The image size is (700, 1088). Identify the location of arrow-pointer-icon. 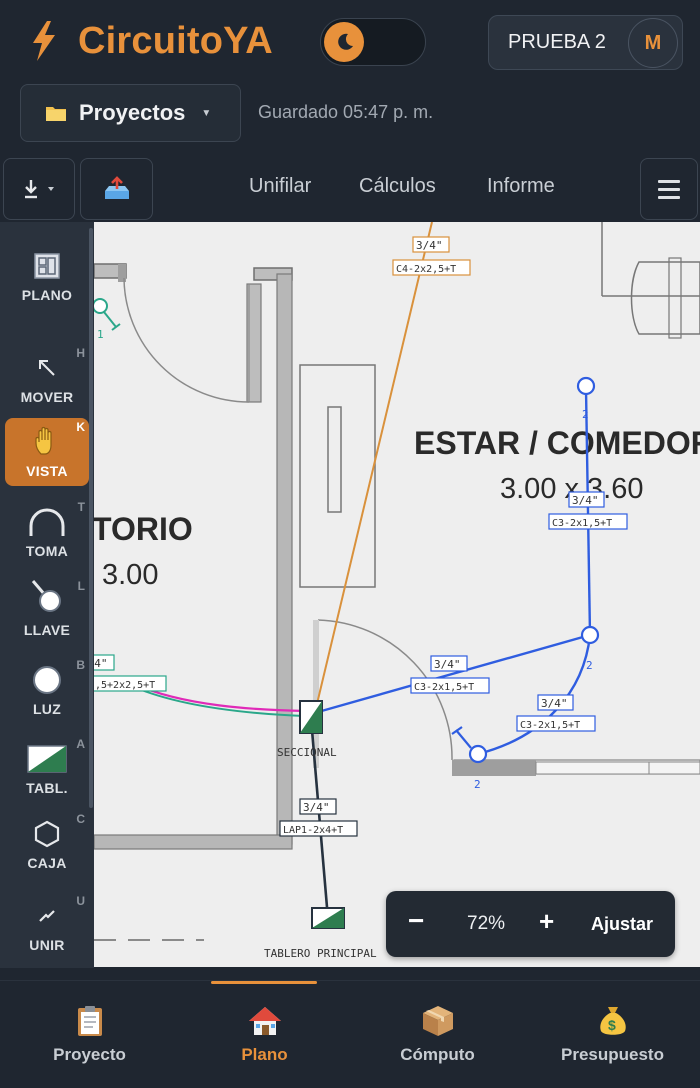
(47, 368).